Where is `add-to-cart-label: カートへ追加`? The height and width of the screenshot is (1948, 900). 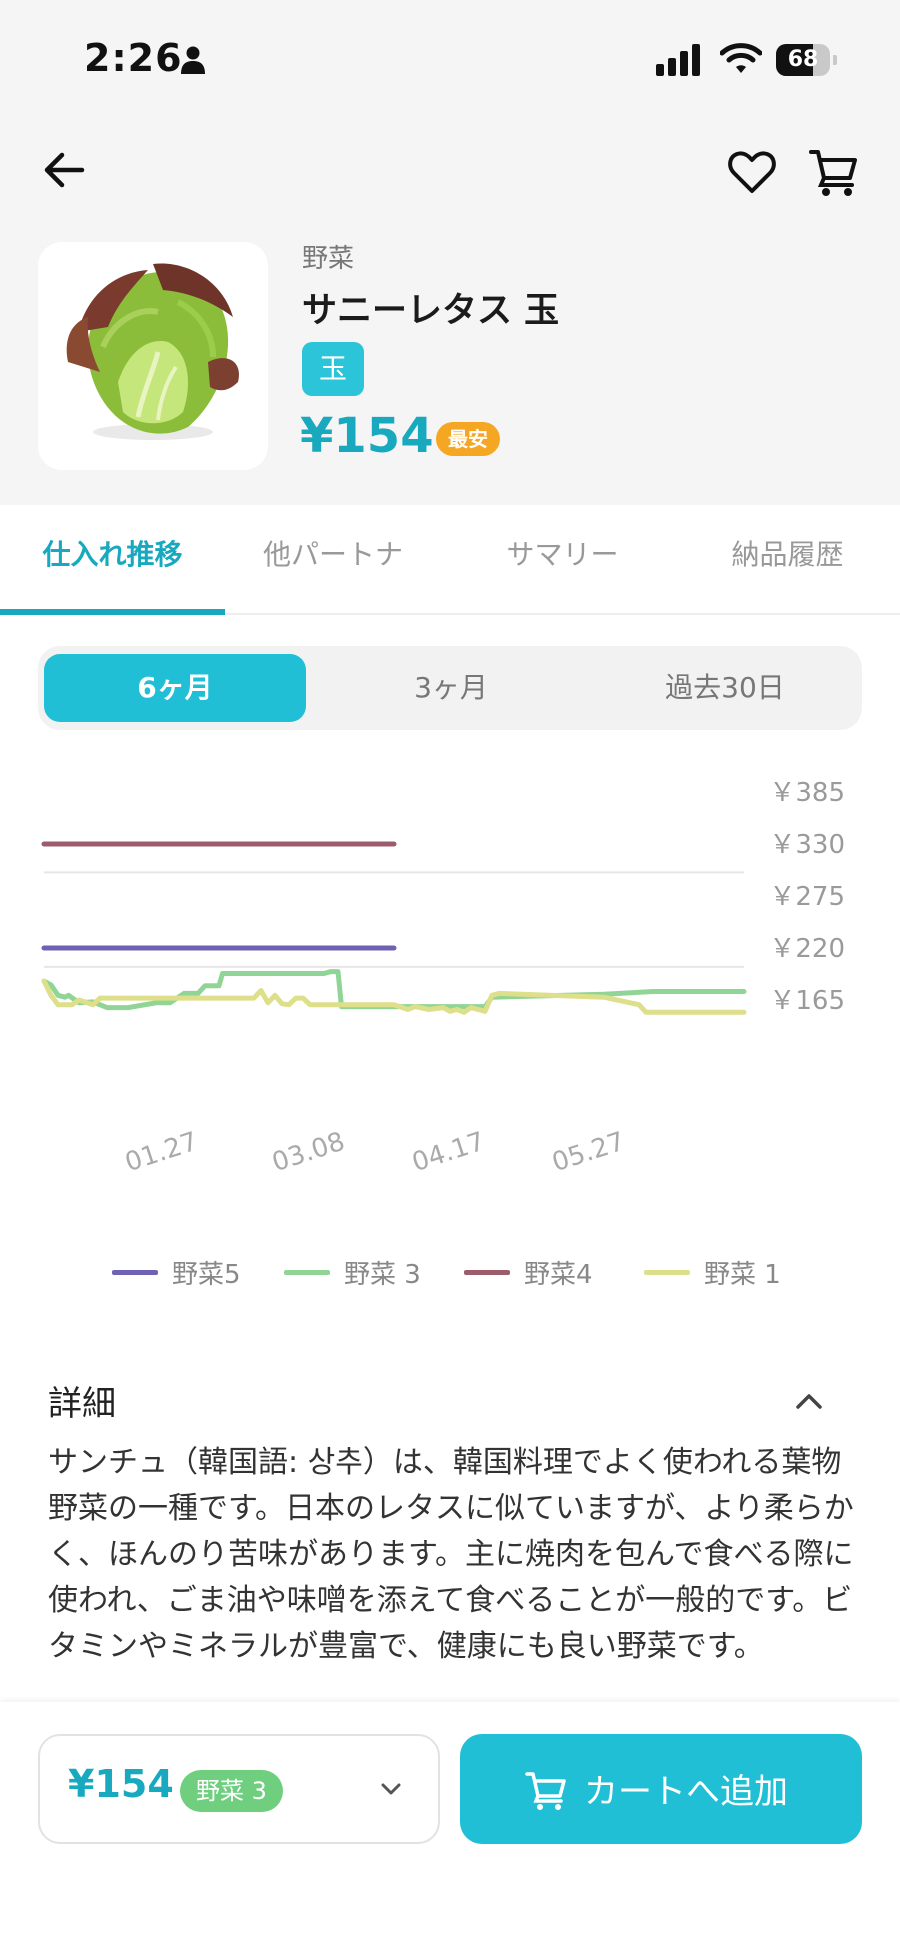
add-to-cart-label: カートへ追加 is located at coordinates (686, 1792).